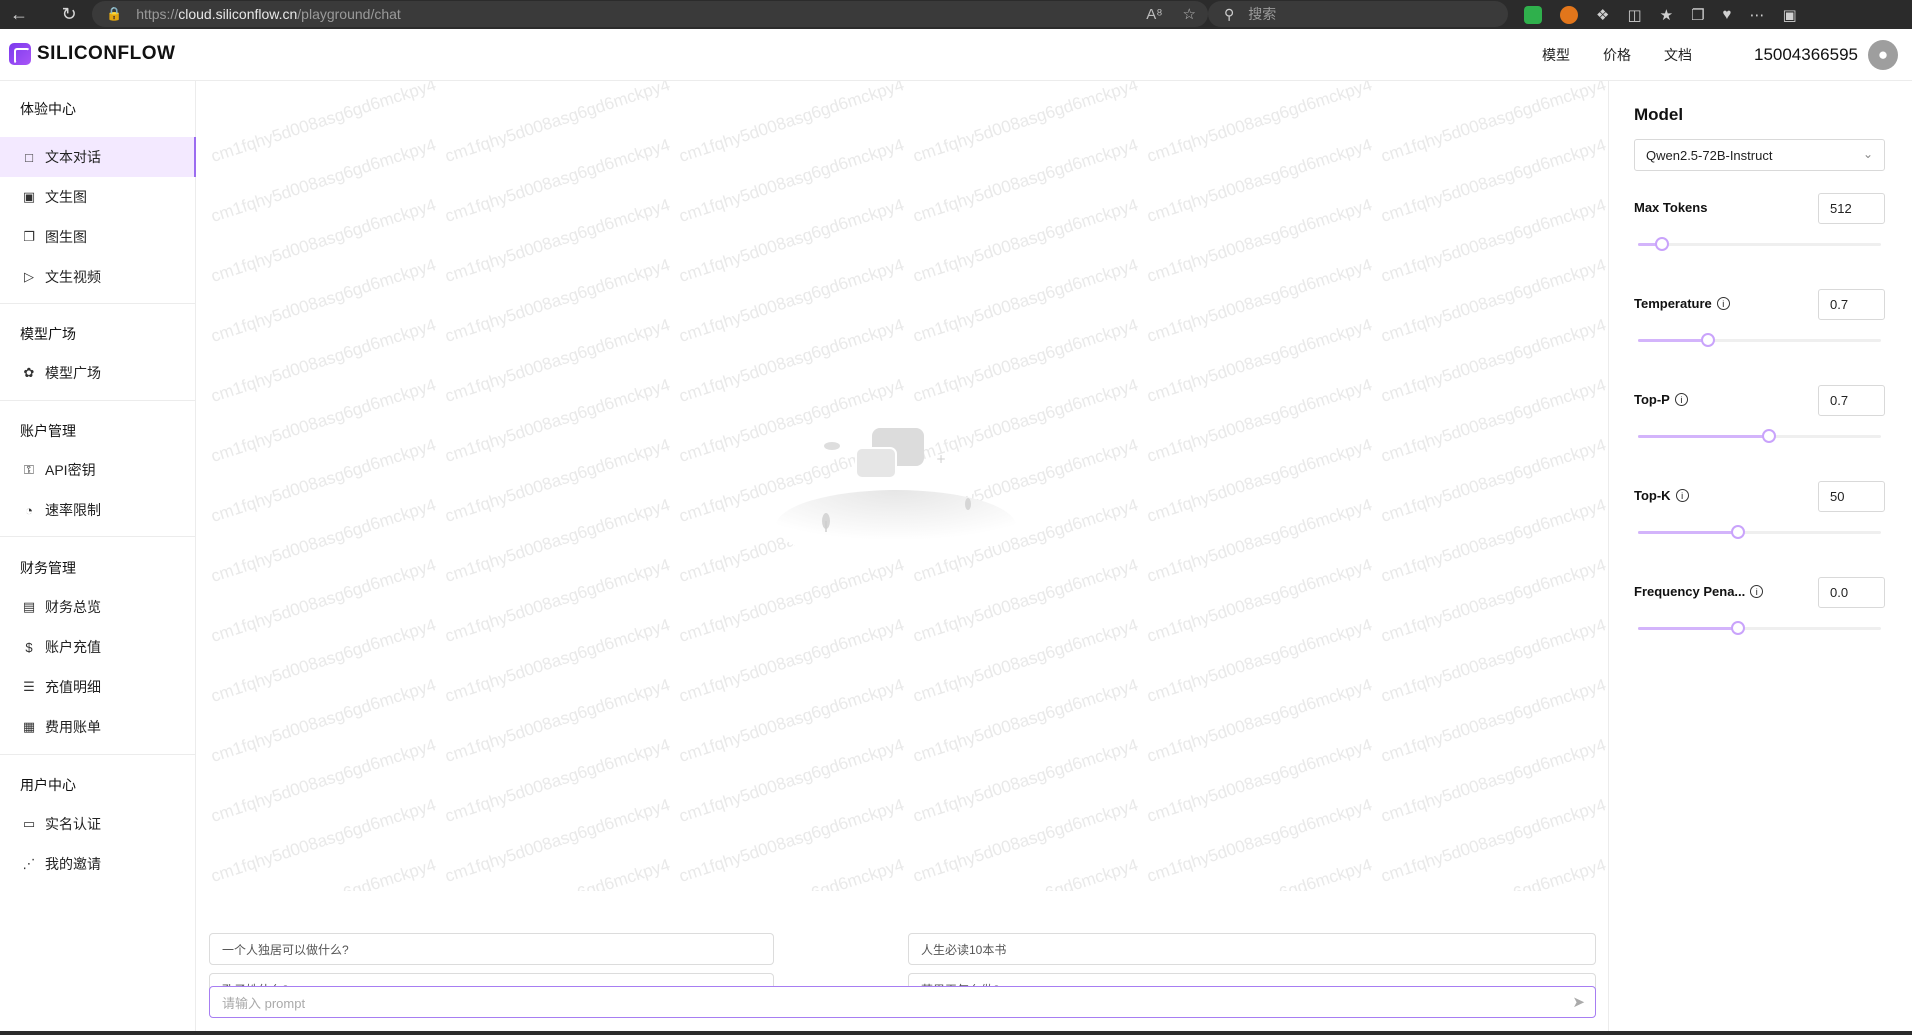 The image size is (1912, 1035). I want to click on favorites-icon: ★, so click(1666, 15).